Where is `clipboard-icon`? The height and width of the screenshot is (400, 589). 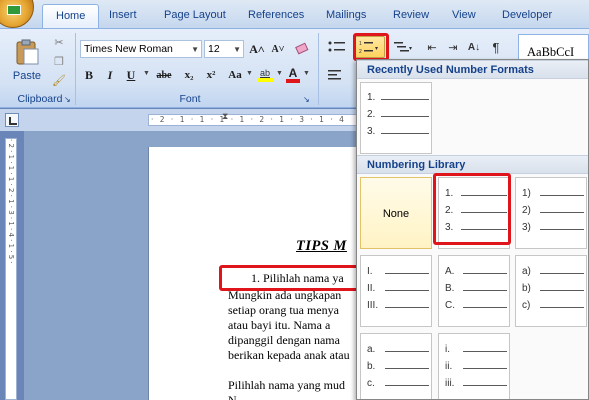 clipboard-icon is located at coordinates (27, 52).